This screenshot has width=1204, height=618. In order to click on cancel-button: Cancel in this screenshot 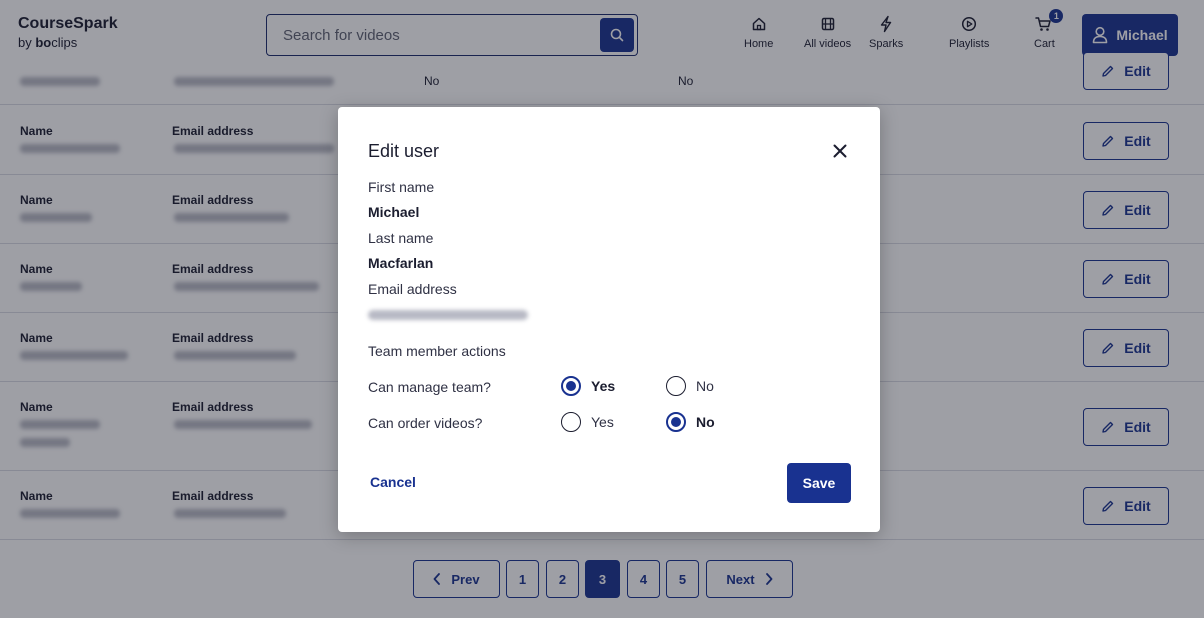, I will do `click(393, 482)`.